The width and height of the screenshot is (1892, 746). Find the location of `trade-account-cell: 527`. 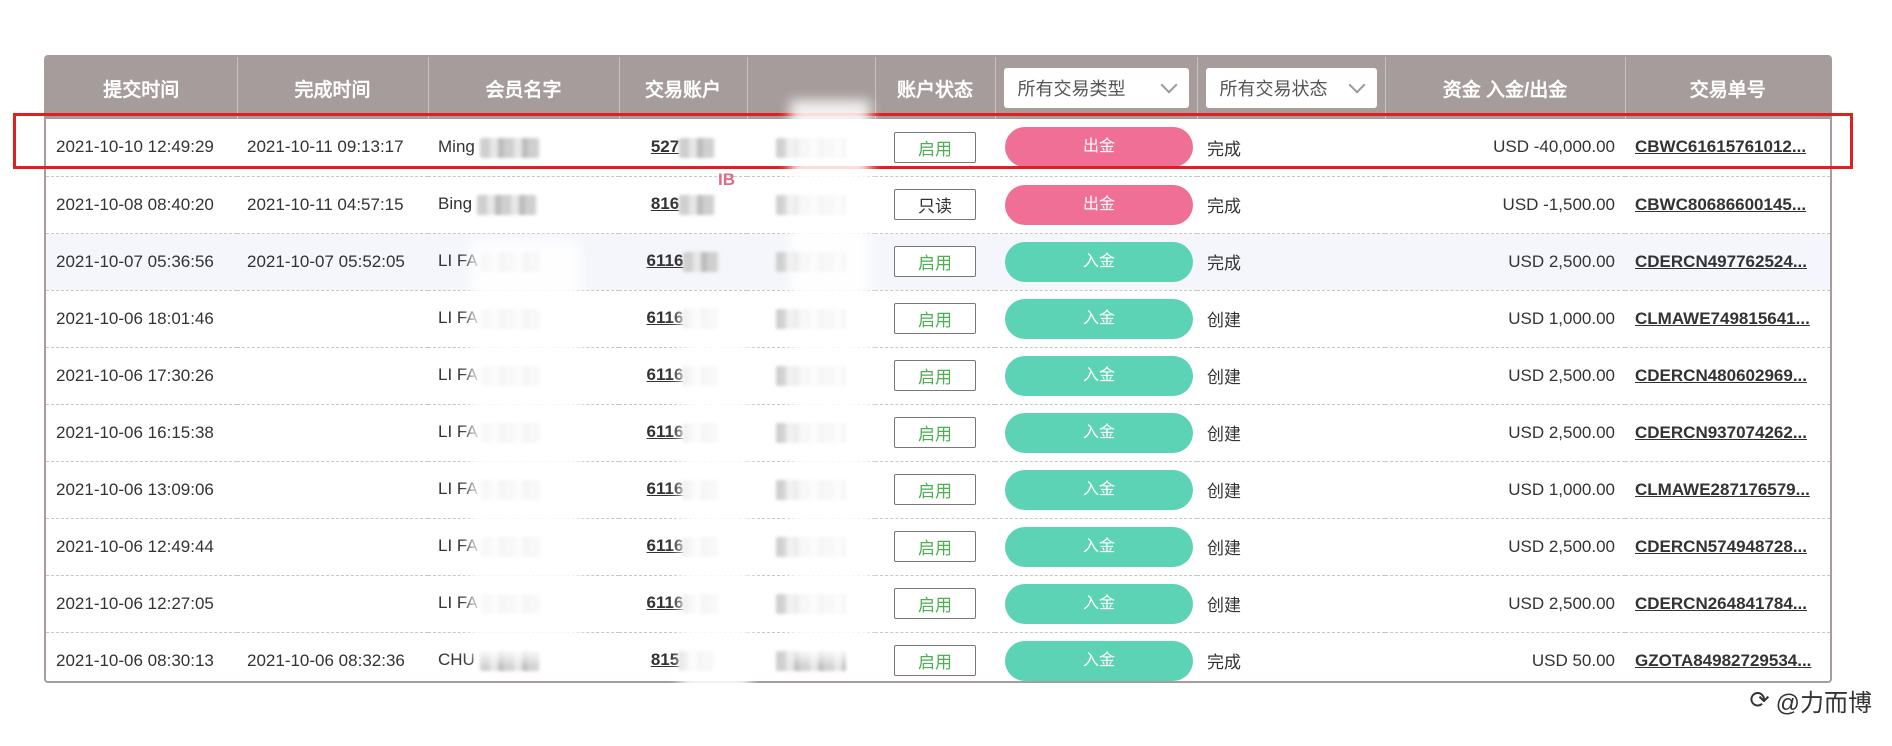

trade-account-cell: 527 is located at coordinates (683, 147).